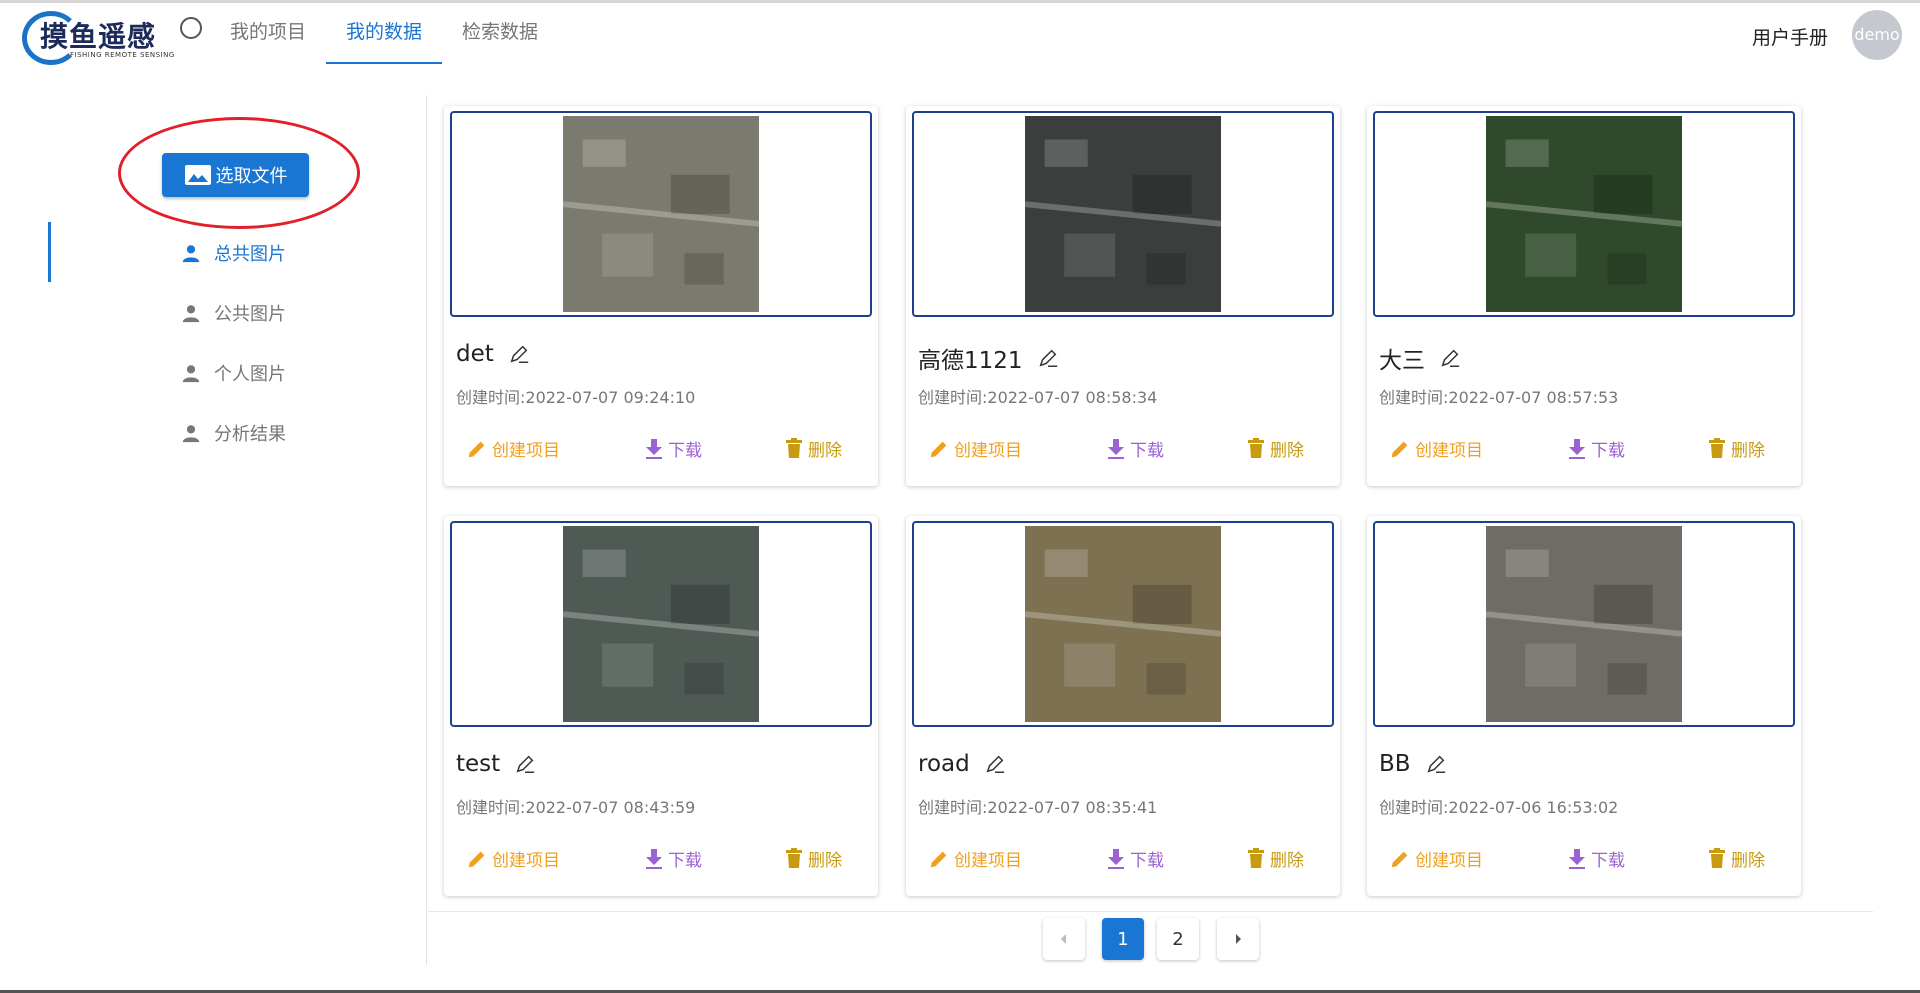 This screenshot has width=1920, height=993. Describe the element at coordinates (268, 32) in the screenshot. I see `tab-my-projects: 我的项目` at that location.